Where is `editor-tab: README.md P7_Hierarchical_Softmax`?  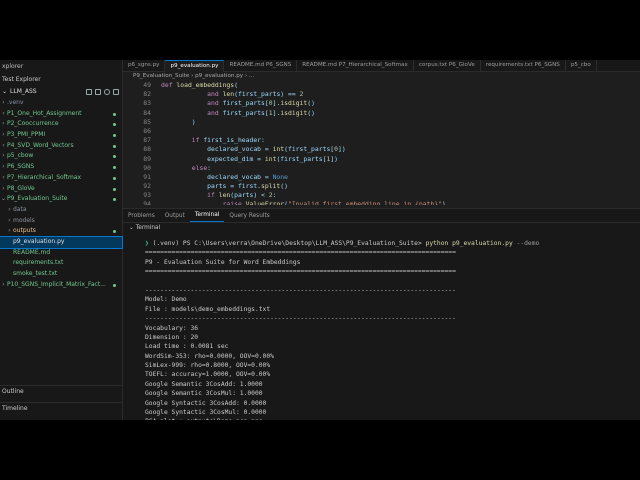
editor-tab: README.md P7_Hierarchical_Softmax is located at coordinates (355, 65).